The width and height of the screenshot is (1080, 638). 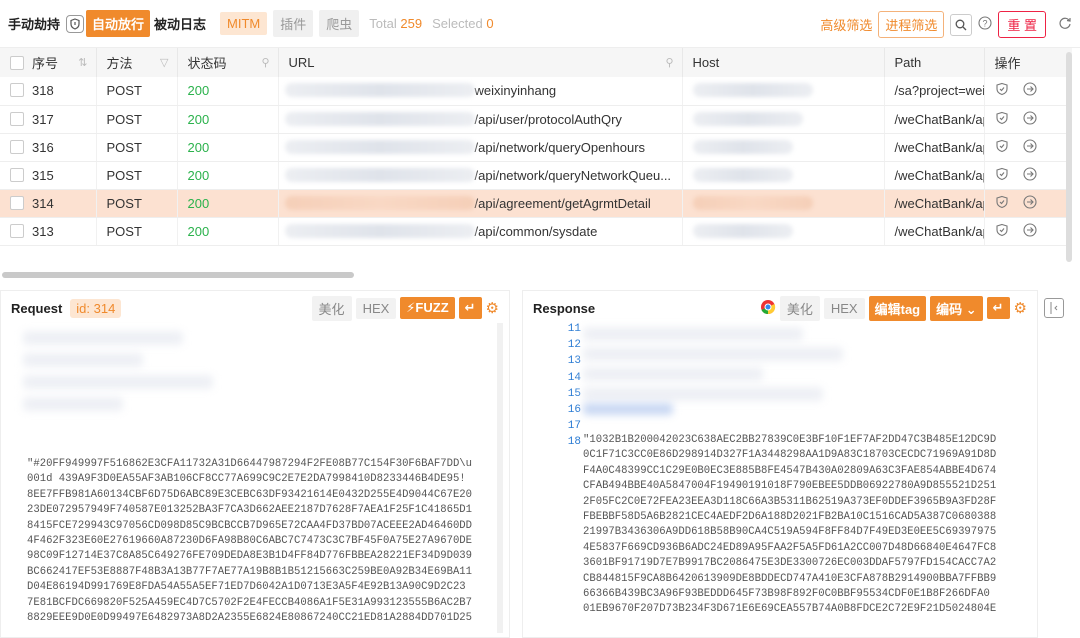 I want to click on sort-icon: ⇅, so click(x=82, y=62).